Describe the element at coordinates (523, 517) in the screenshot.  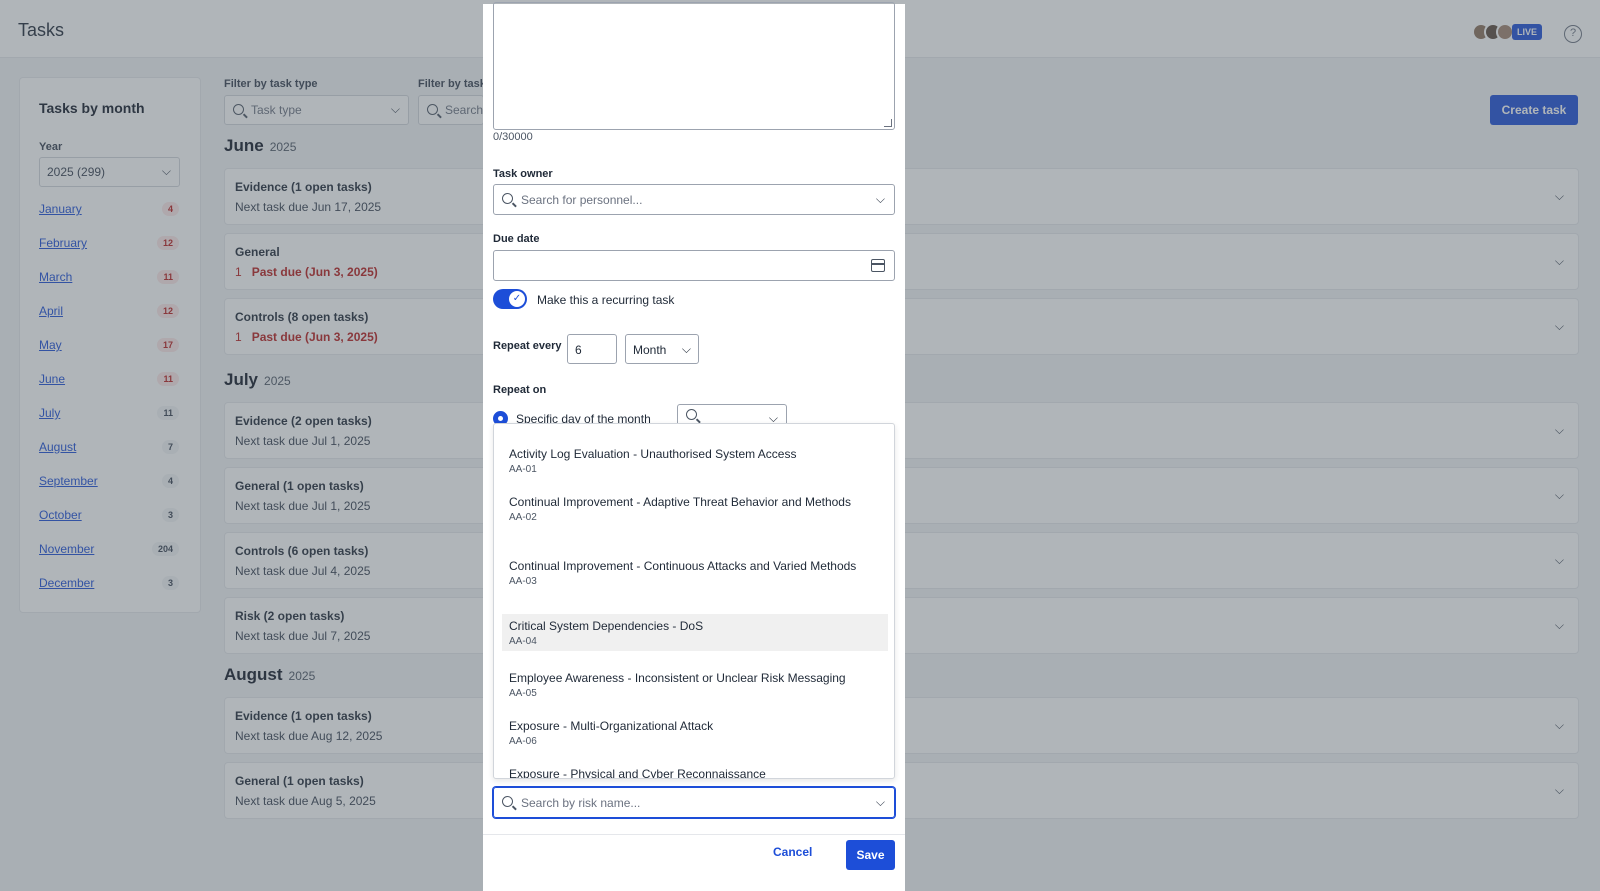
I see `risk-option-code: AA-02` at that location.